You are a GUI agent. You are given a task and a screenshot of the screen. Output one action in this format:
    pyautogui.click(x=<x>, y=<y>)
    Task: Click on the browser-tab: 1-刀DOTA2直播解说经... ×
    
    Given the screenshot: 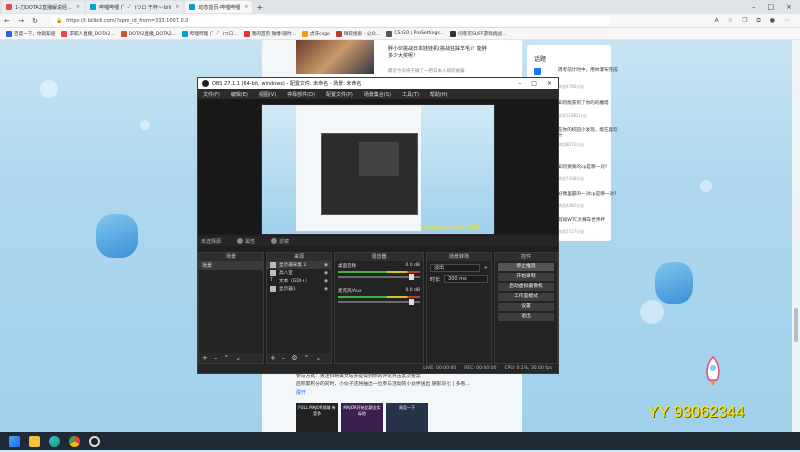 What is the action you would take?
    pyautogui.click(x=43, y=7)
    